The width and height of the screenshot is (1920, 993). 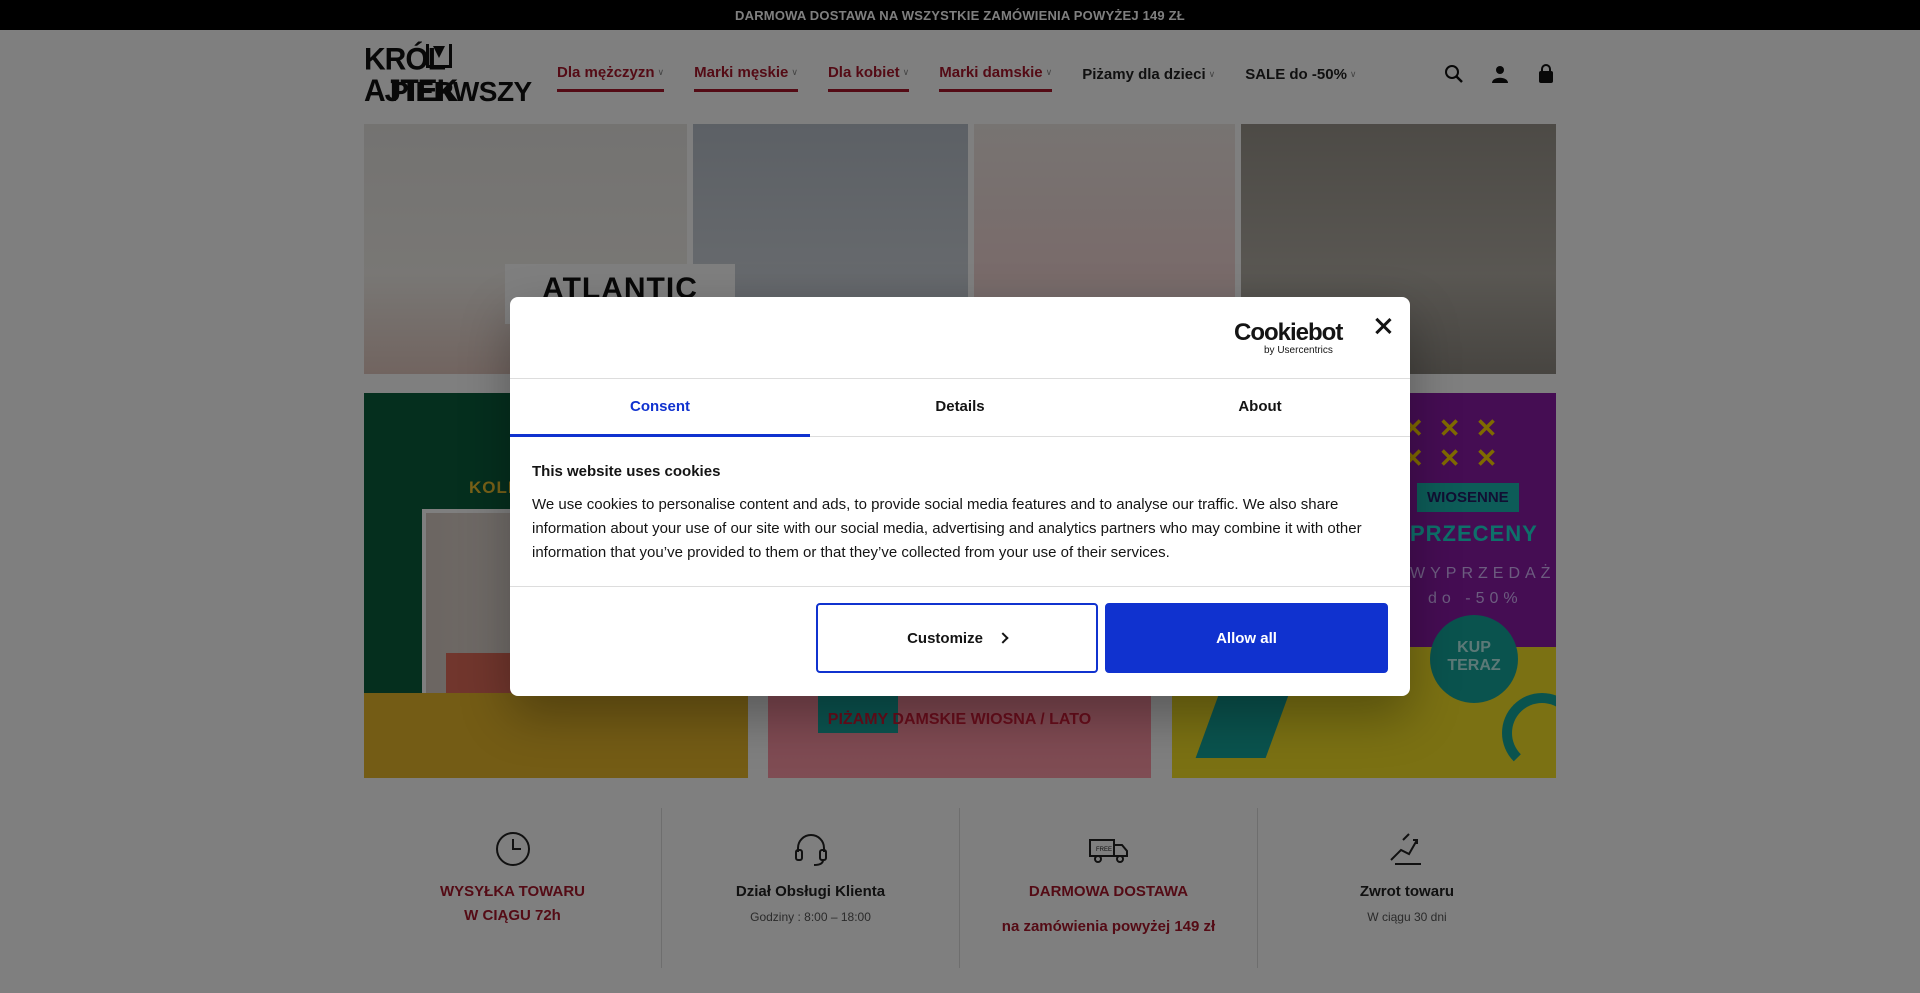 I want to click on tab-consent: Consent, so click(x=660, y=408).